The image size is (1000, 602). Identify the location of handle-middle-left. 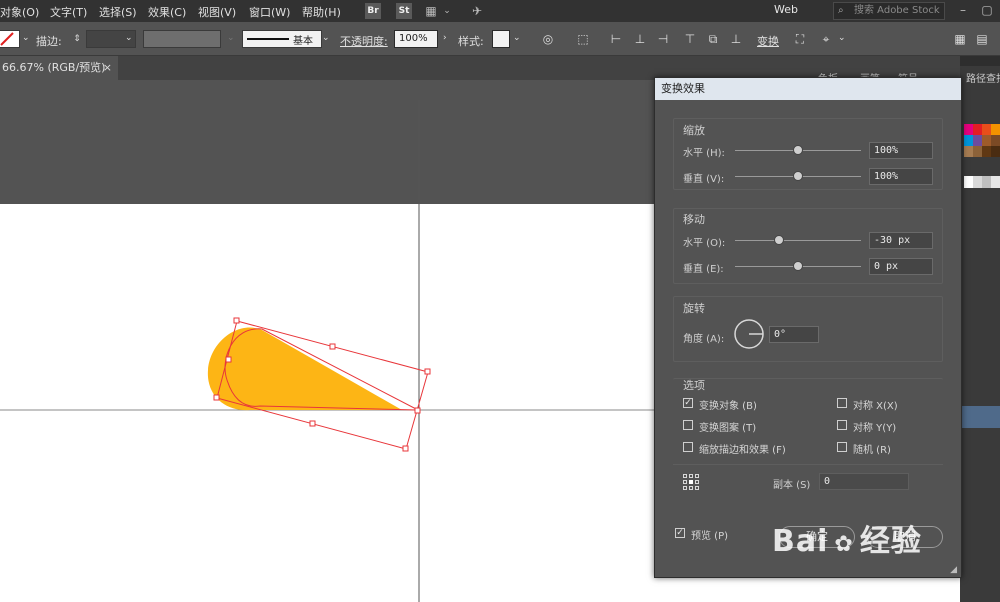
(228, 359).